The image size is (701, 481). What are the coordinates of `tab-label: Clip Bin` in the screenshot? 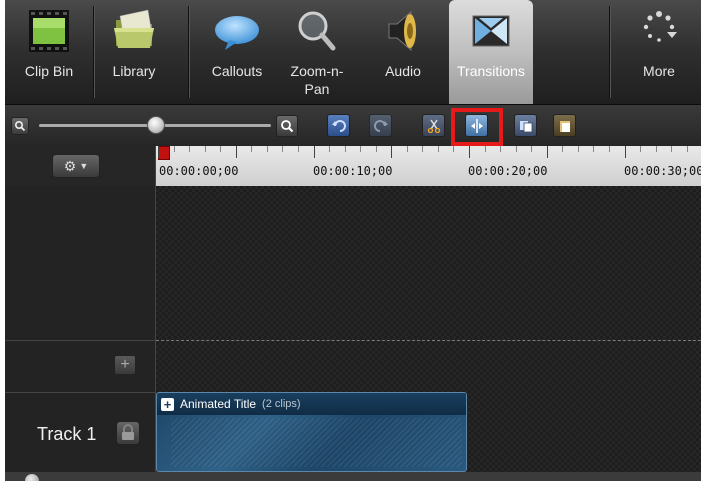 It's located at (49, 71).